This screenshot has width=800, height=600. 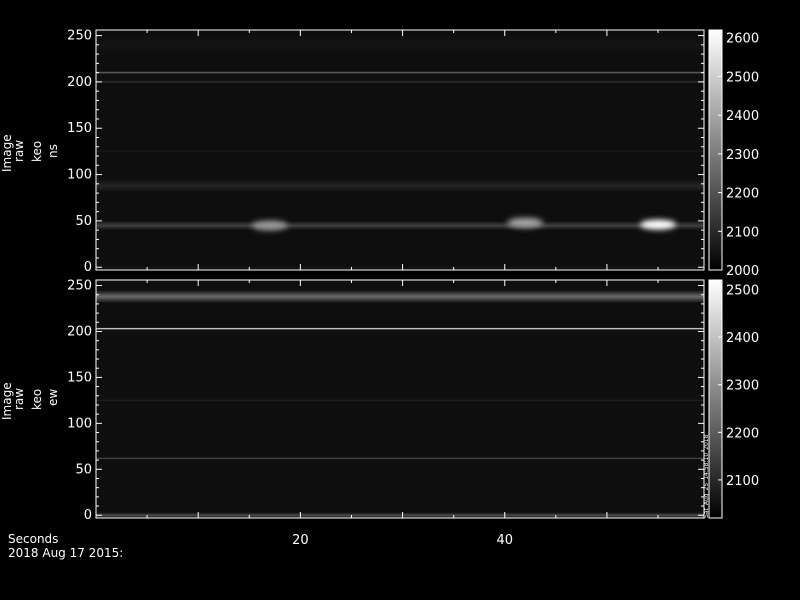 What do you see at coordinates (53, 151) in the screenshot?
I see `panel1-ylabel-line-4: ns` at bounding box center [53, 151].